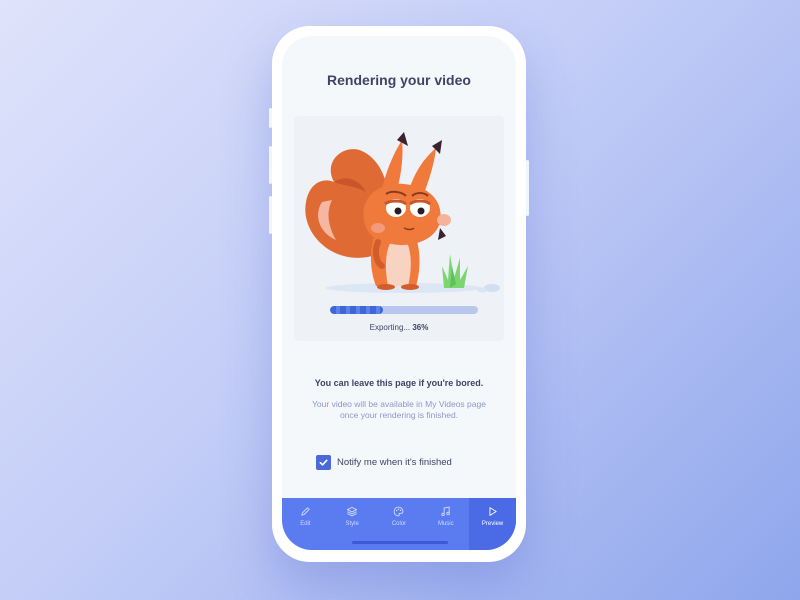 The width and height of the screenshot is (800, 600). I want to click on notify-checkbox, so click(323, 462).